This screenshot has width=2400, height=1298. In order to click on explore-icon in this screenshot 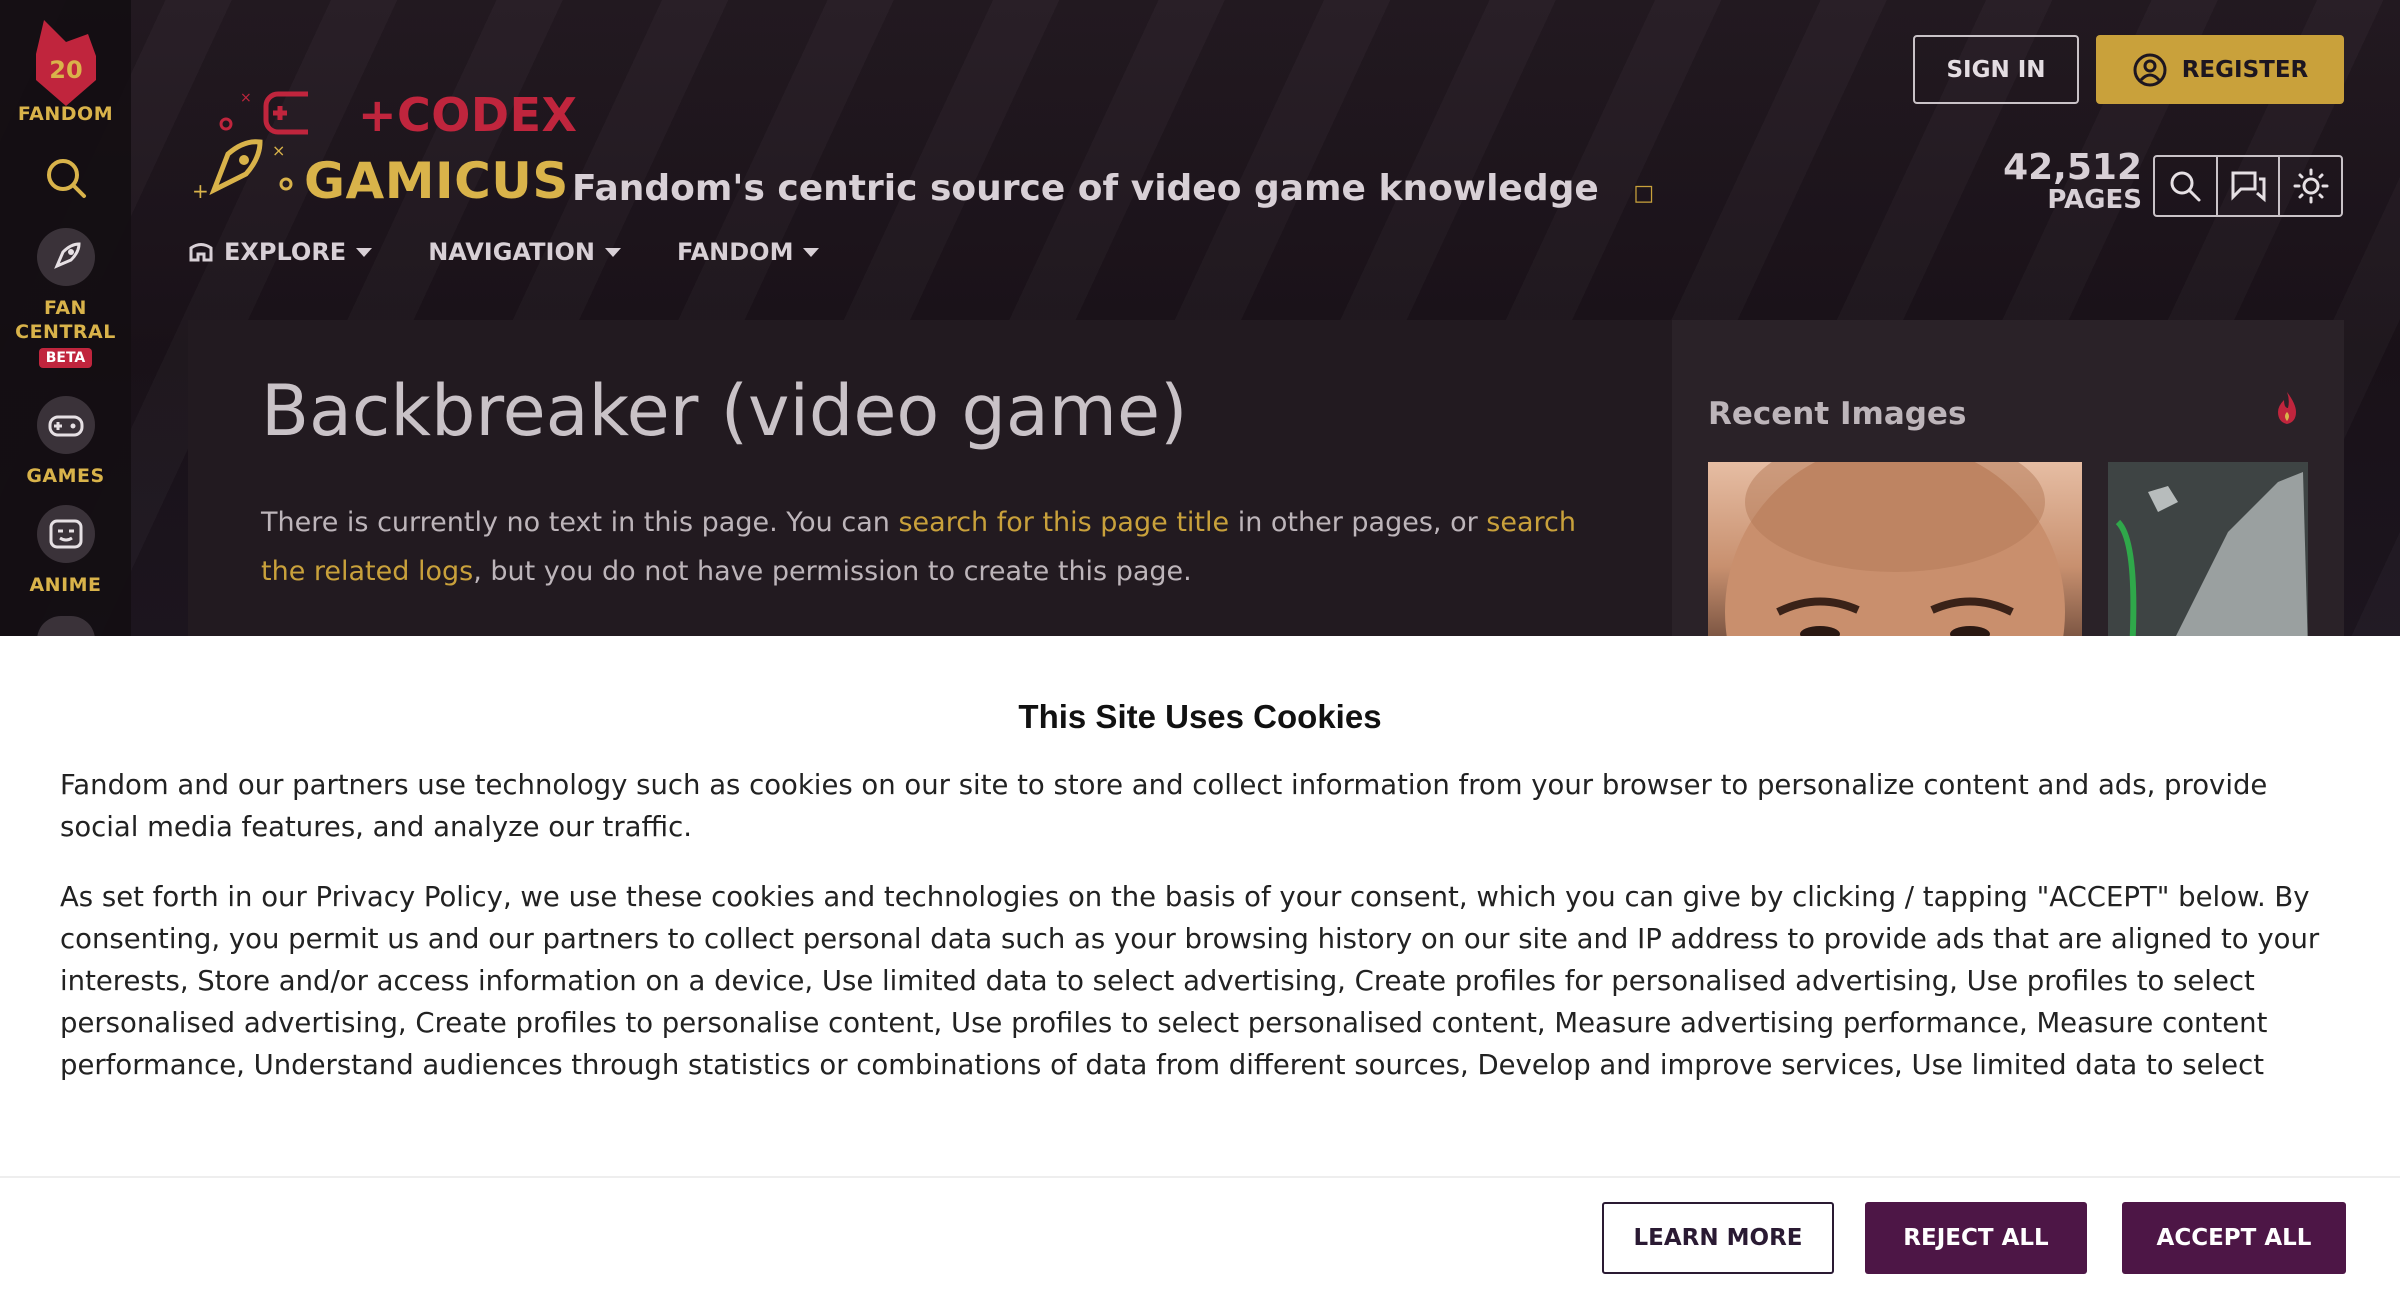, I will do `click(201, 252)`.